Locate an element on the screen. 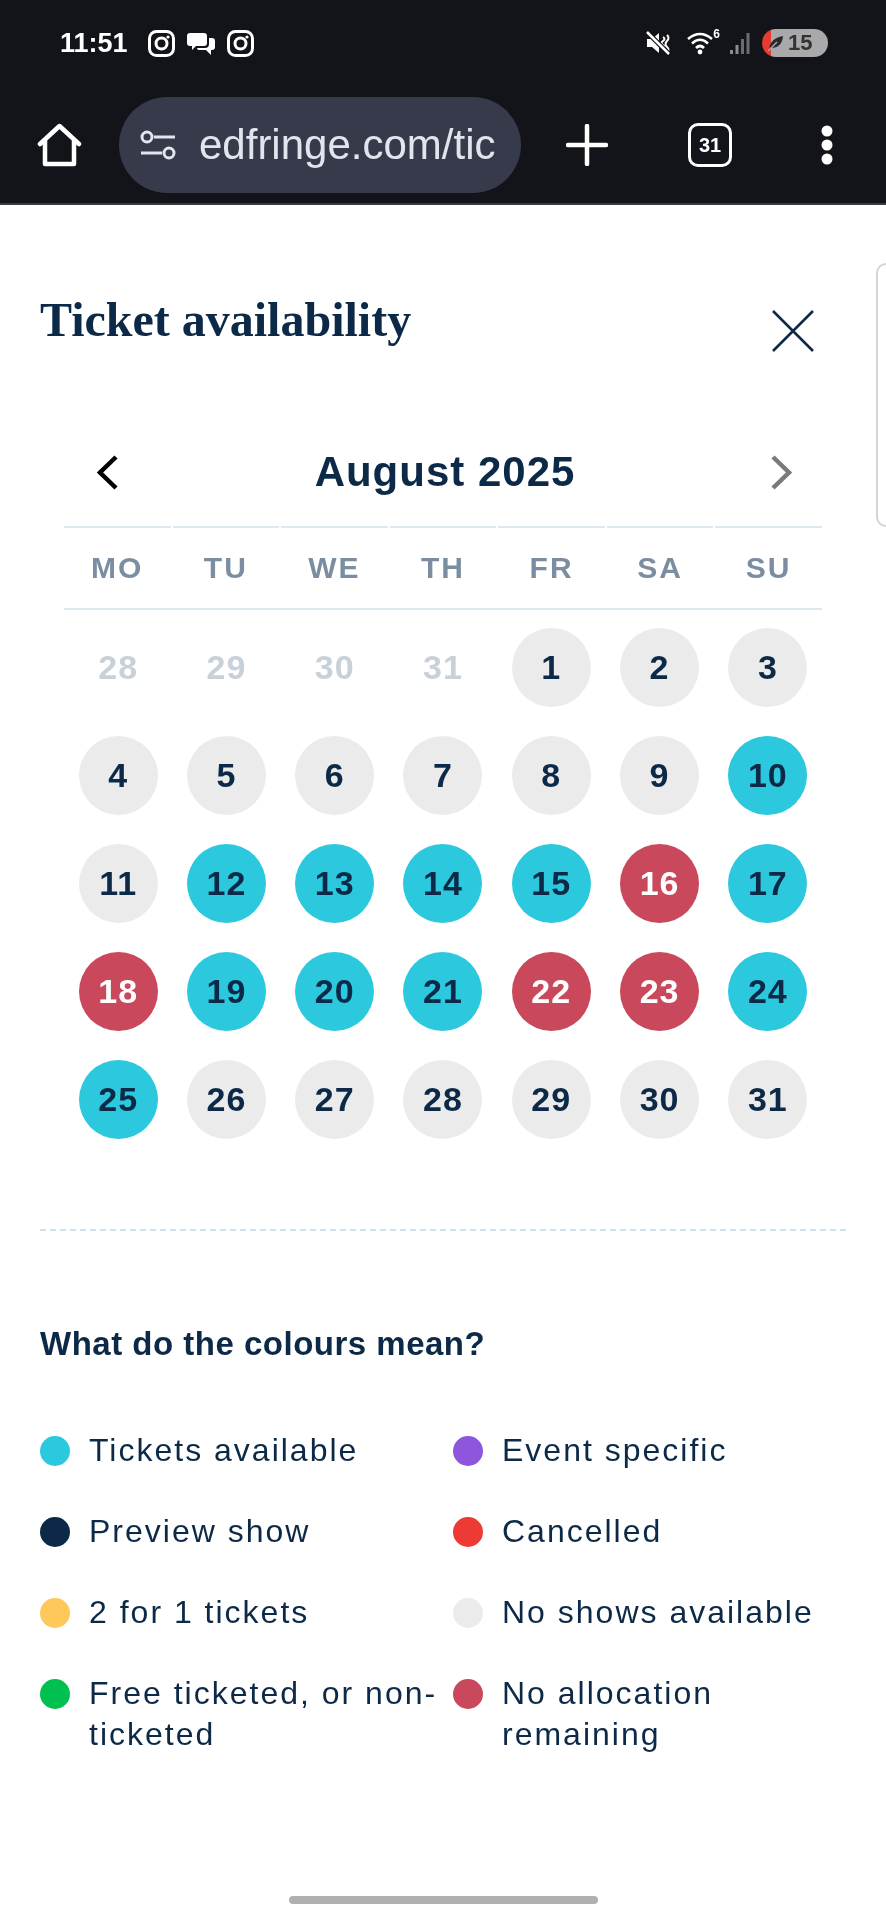 This screenshot has height=1920, width=886. legend-label: No shows available is located at coordinates (658, 1612).